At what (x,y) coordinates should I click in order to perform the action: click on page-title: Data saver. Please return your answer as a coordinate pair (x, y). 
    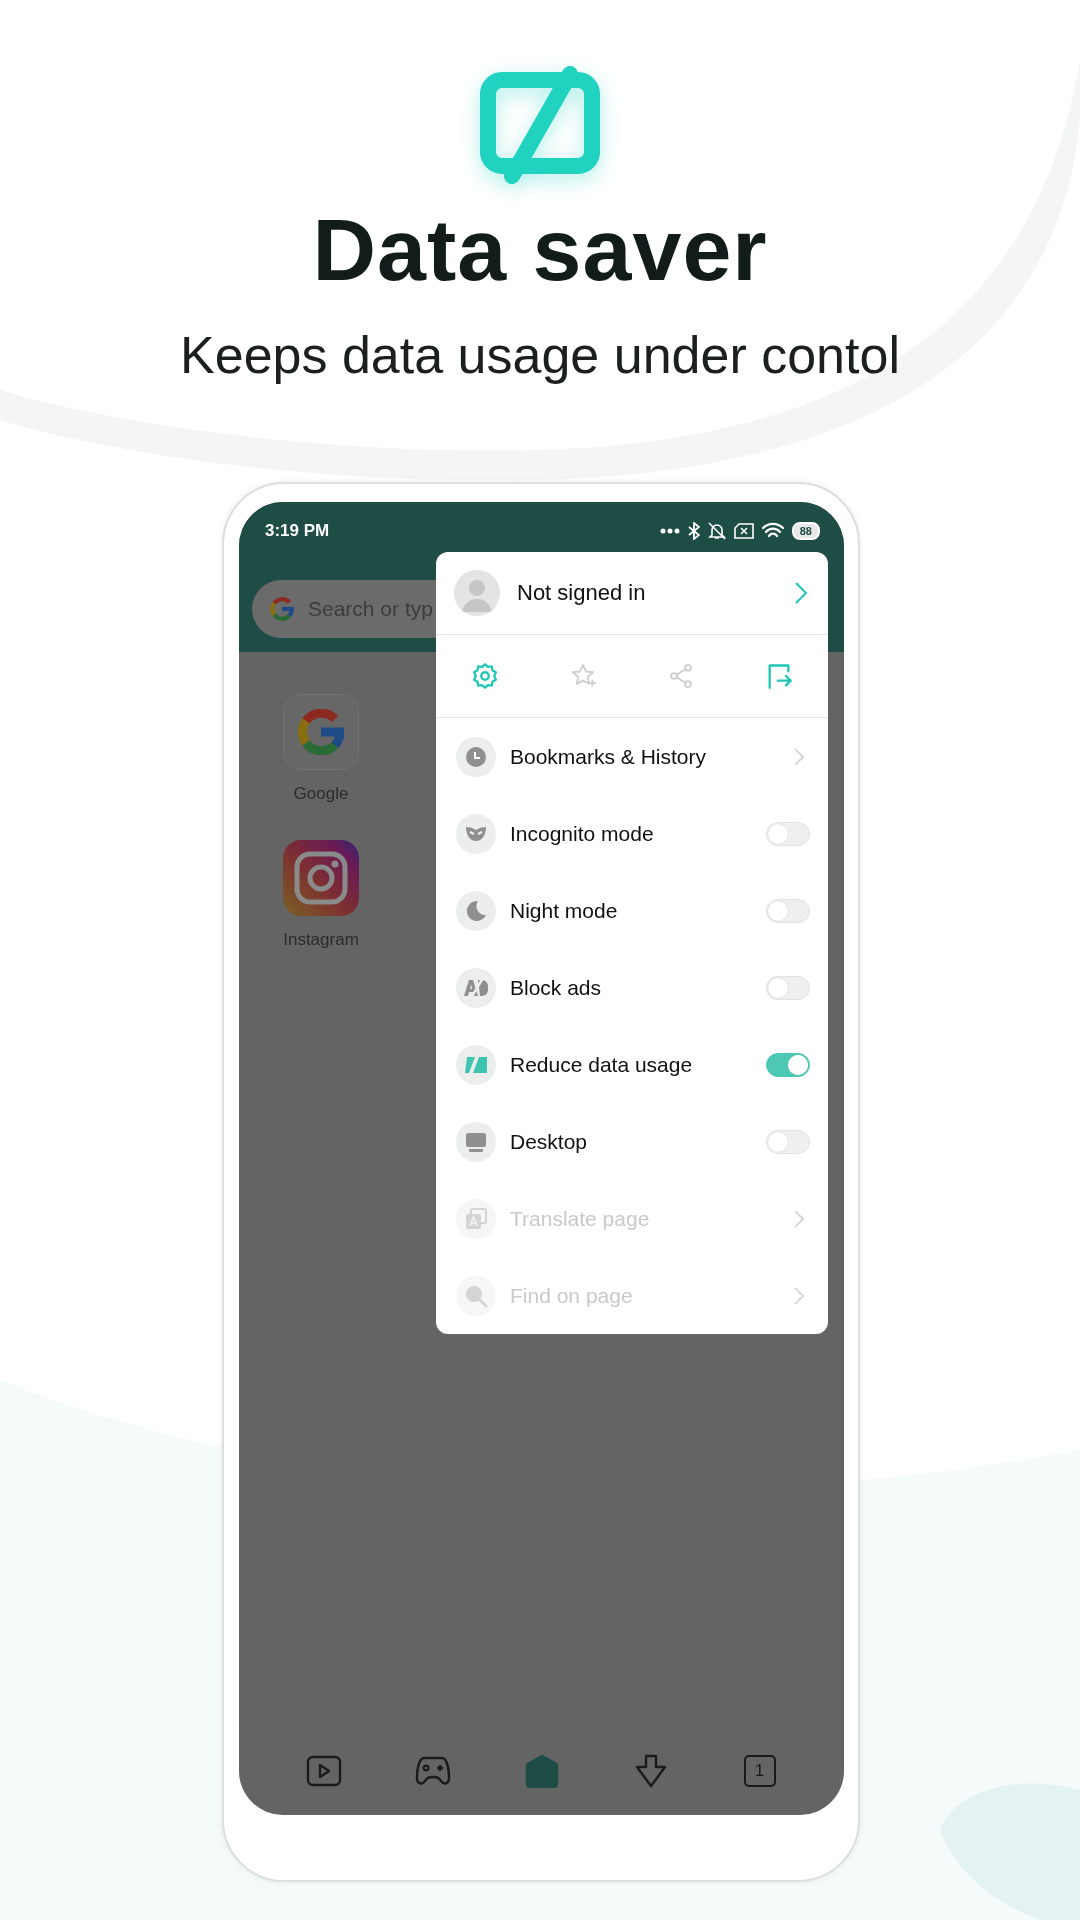
    Looking at the image, I should click on (540, 250).